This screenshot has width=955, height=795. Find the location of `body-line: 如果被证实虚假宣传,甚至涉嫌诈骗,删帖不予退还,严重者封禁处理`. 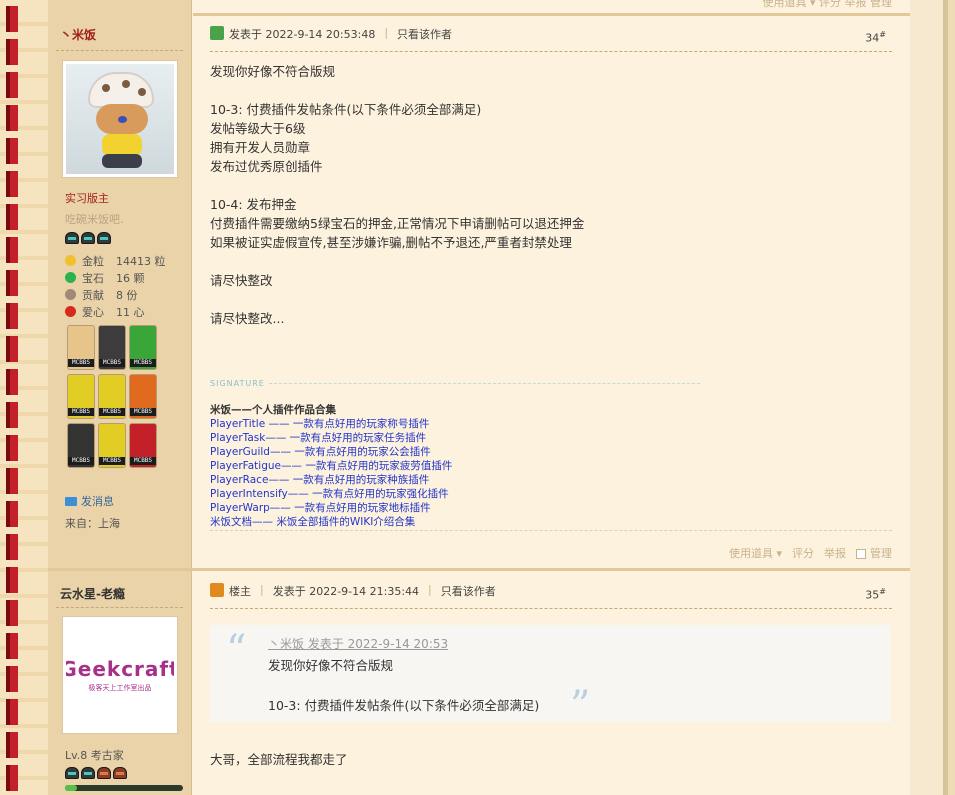

body-line: 如果被证实虚假宣传,甚至涉嫌诈骗,删帖不予退还,严重者封禁处理 is located at coordinates (391, 242).